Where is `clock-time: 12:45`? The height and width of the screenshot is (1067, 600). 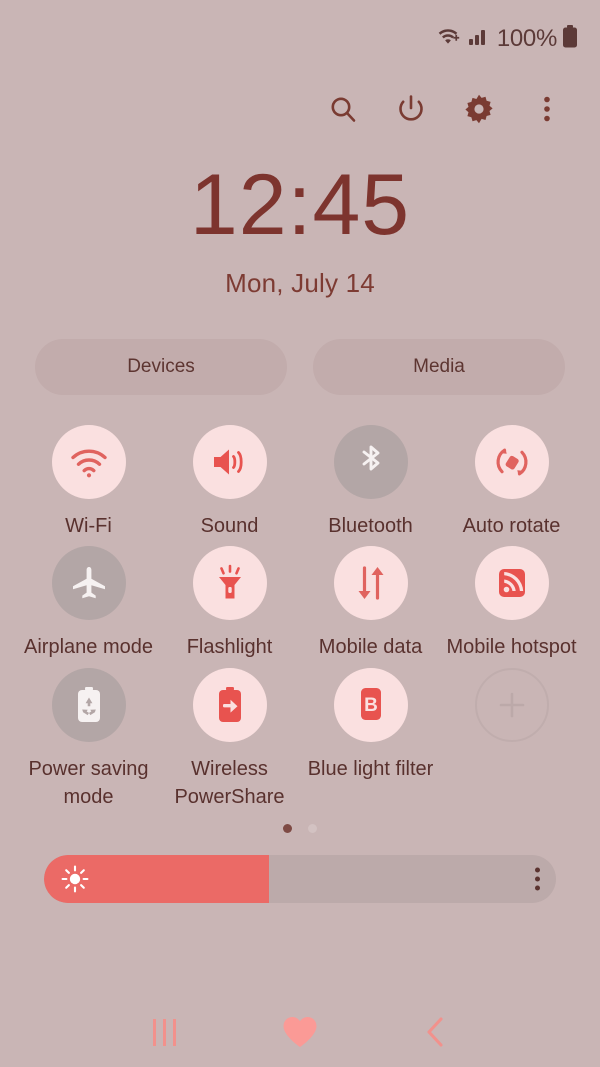
clock-time: 12:45 is located at coordinates (300, 205).